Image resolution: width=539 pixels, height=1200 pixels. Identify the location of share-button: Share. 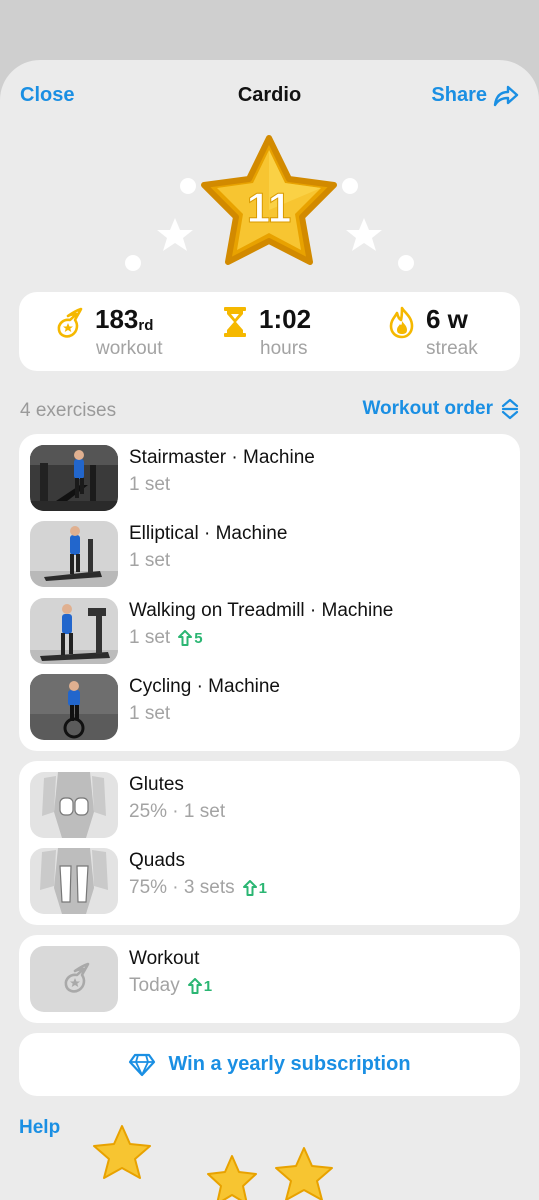
(475, 95).